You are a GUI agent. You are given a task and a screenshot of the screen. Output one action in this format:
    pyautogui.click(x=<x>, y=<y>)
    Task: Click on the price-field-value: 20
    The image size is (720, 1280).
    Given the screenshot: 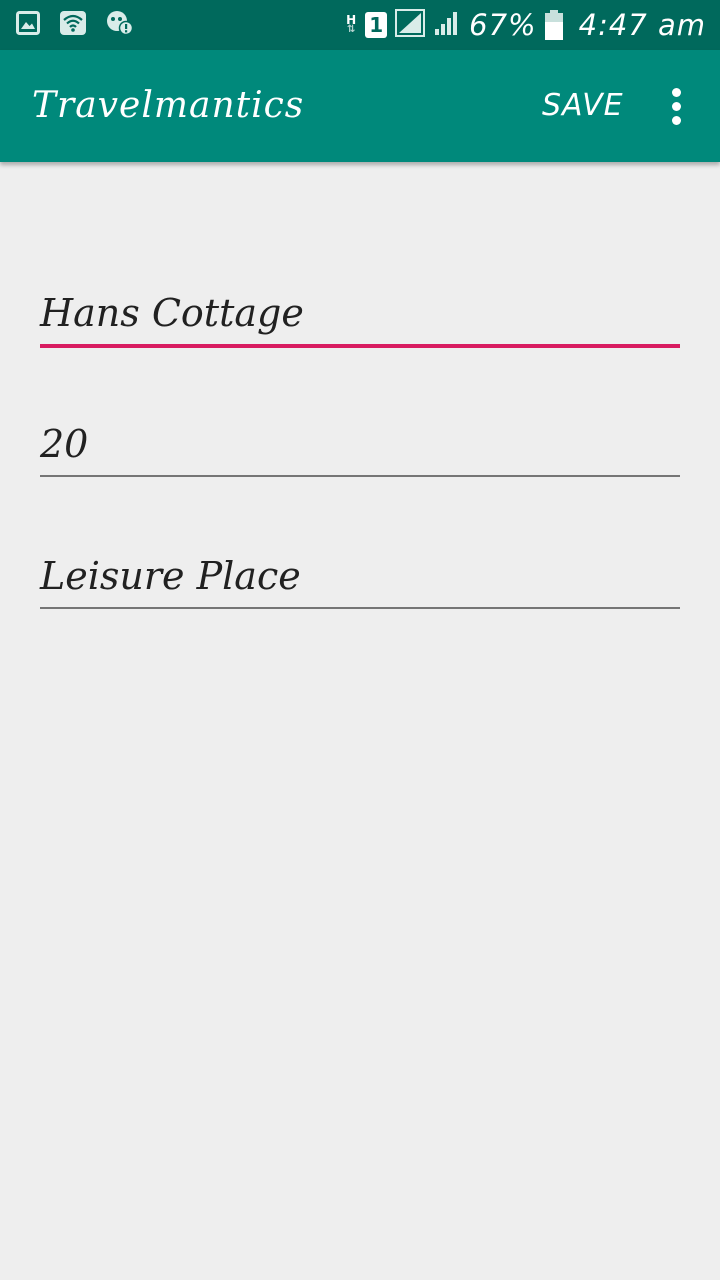 What is the action you would take?
    pyautogui.click(x=64, y=444)
    